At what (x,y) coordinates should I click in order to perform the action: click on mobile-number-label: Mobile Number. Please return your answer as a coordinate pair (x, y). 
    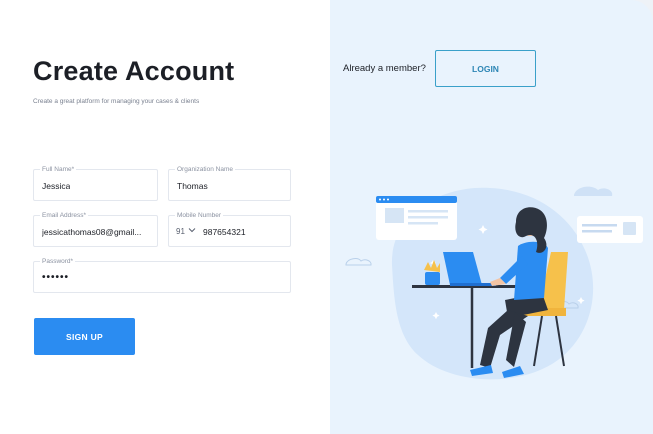
    Looking at the image, I should click on (199, 215).